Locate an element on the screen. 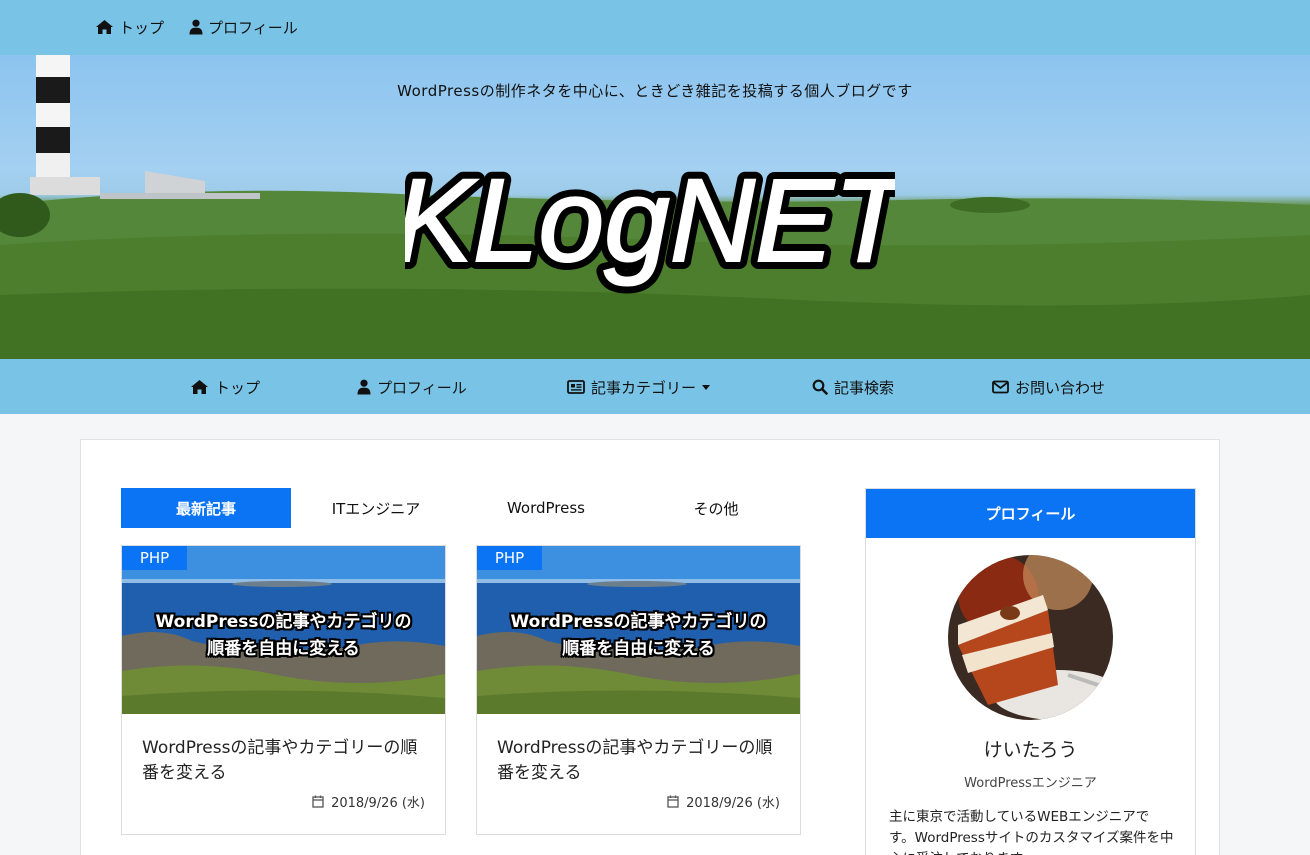 This screenshot has width=1310, height=855. nav-item-categories: 記事カテゴリー is located at coordinates (639, 387).